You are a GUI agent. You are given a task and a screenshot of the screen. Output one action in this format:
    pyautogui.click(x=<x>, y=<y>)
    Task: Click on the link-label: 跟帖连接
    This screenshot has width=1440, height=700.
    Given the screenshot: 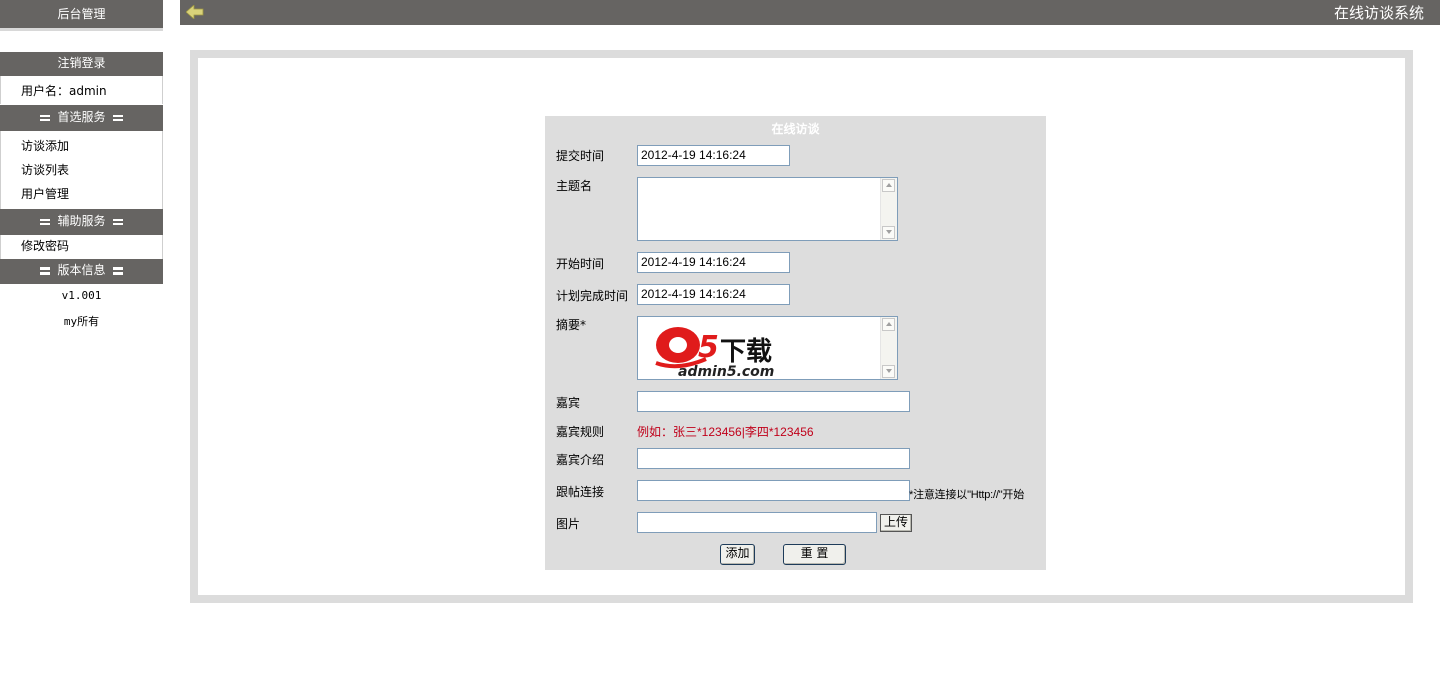 What is the action you would take?
    pyautogui.click(x=580, y=492)
    